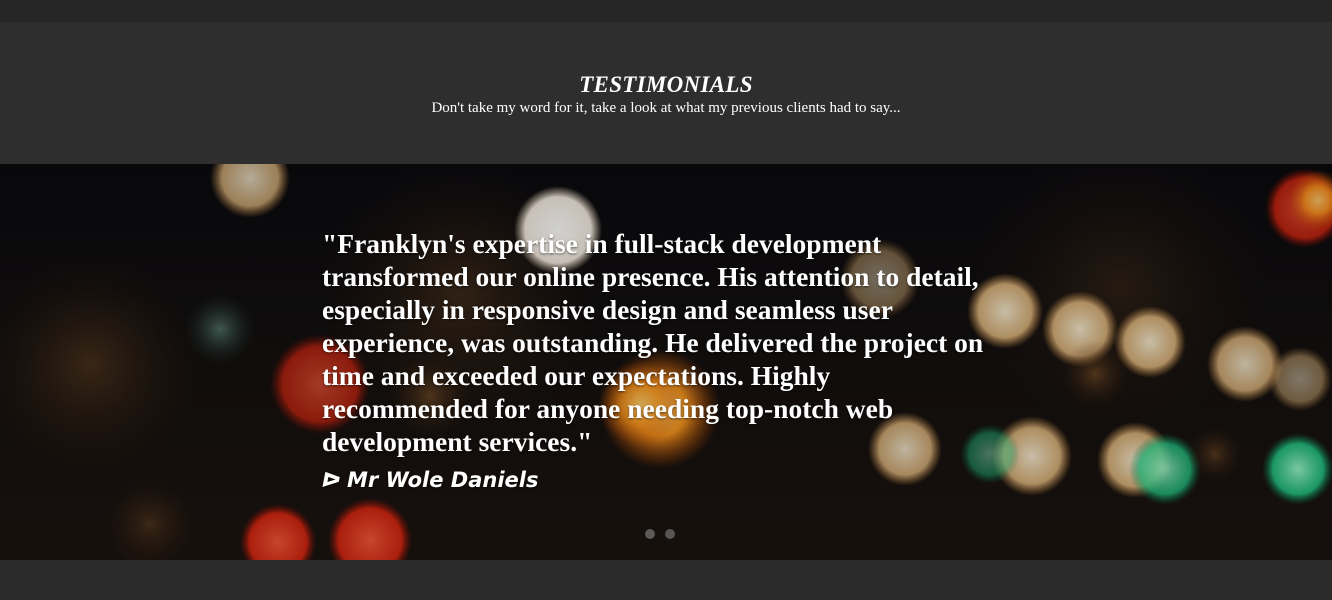 The image size is (1332, 600). Describe the element at coordinates (443, 480) in the screenshot. I see `author-name: Mr Wole Daniels` at that location.